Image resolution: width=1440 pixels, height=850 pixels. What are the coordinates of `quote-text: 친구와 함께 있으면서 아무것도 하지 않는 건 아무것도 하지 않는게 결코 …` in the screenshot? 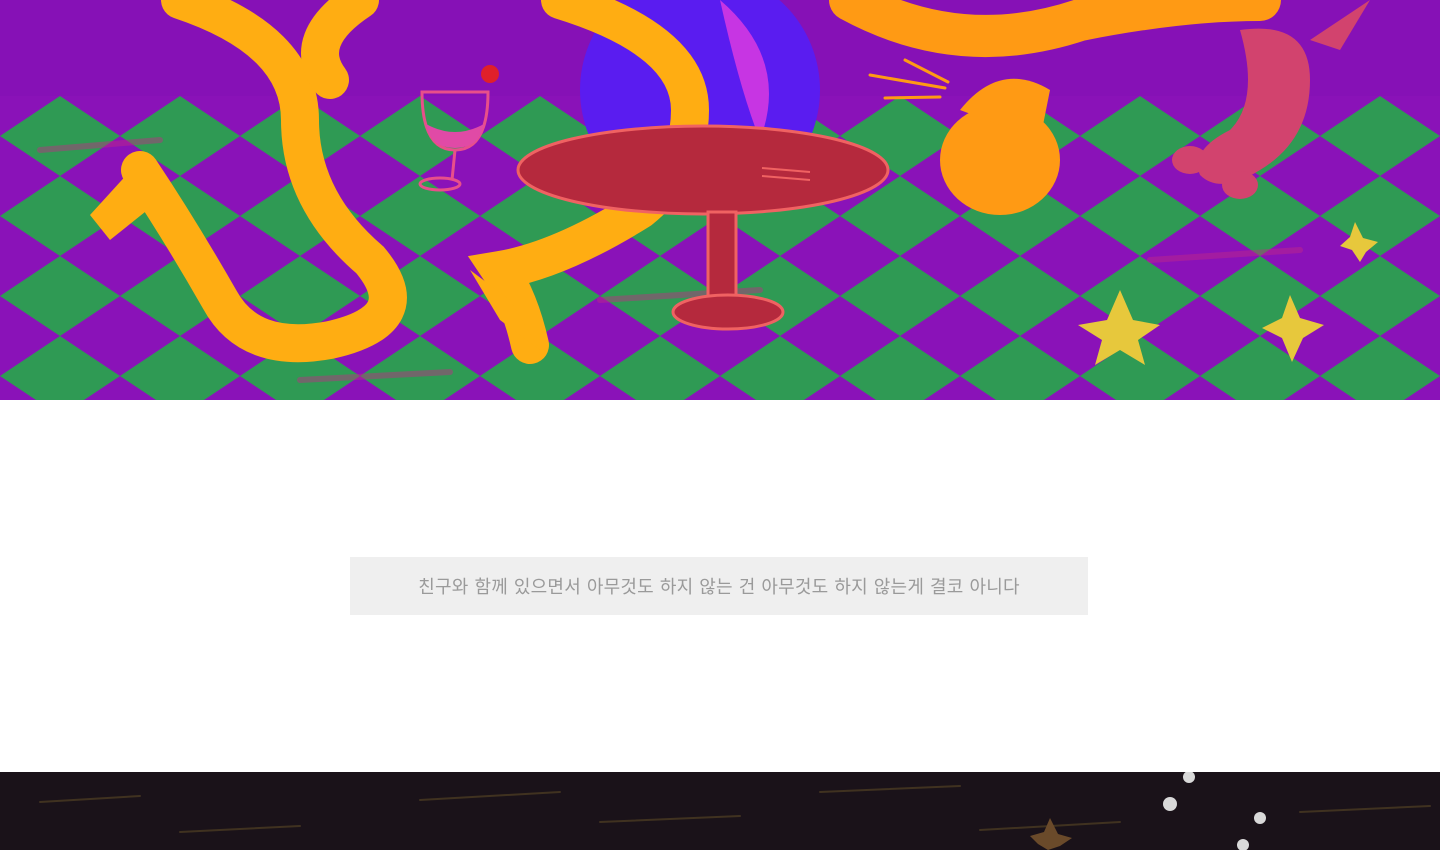 It's located at (719, 587).